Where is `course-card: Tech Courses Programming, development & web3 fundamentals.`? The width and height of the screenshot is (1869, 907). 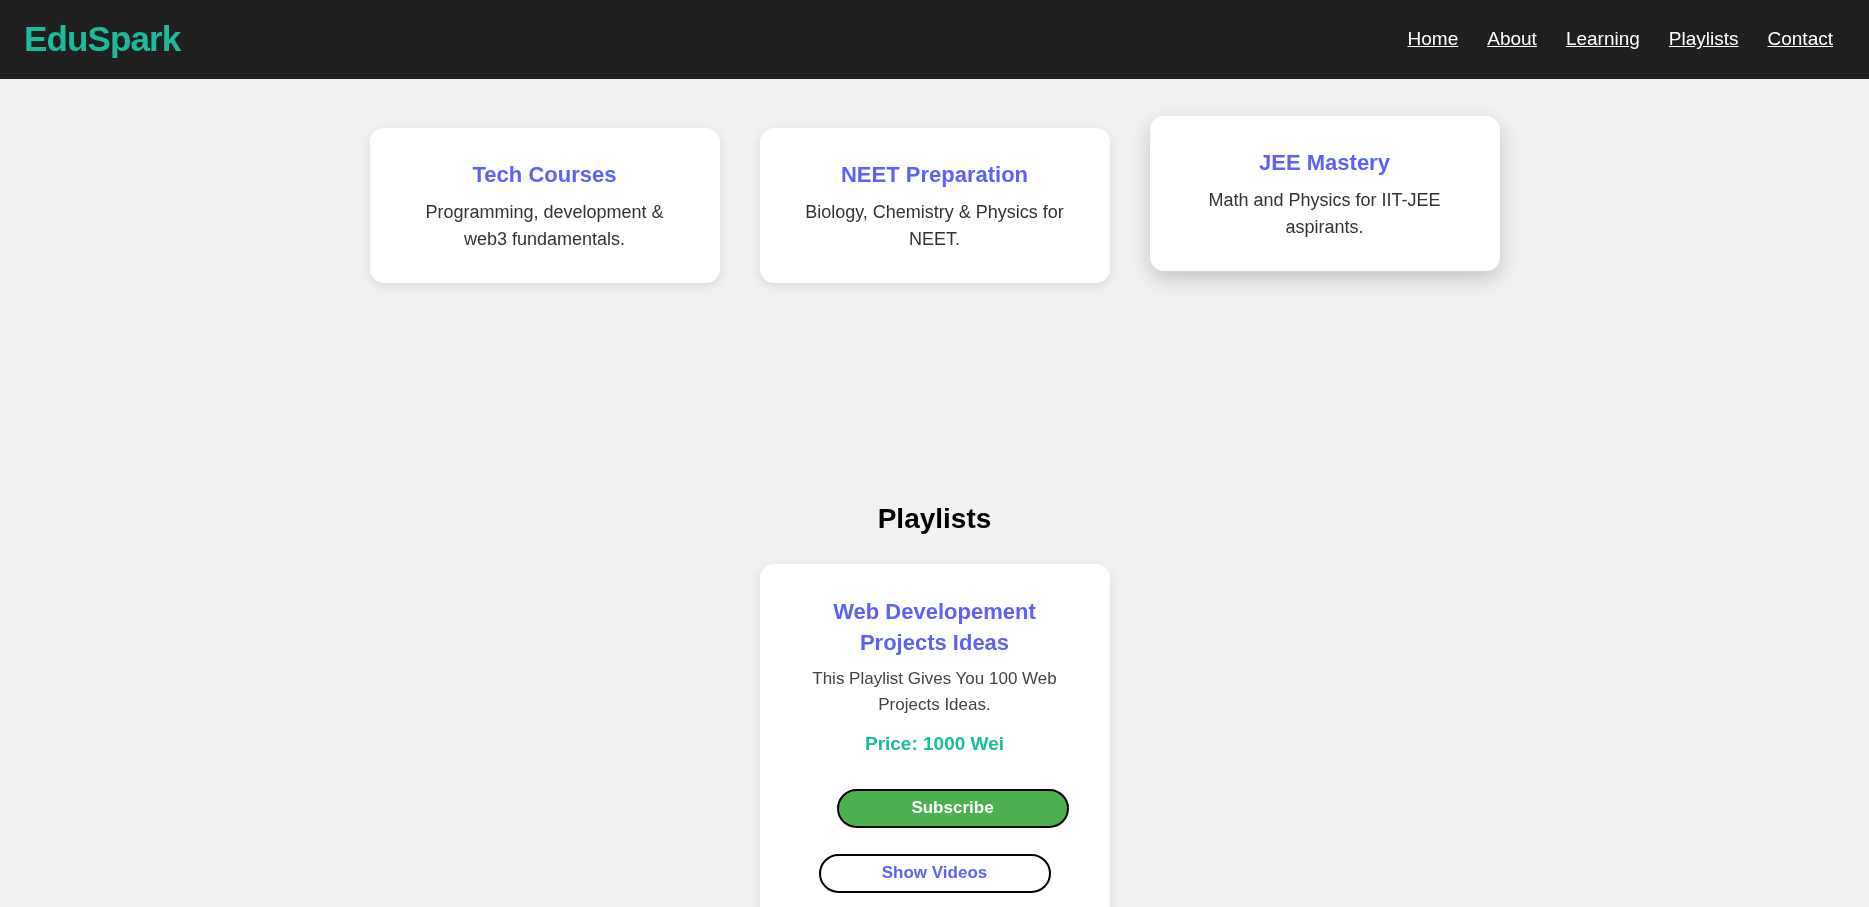 course-card: Tech Courses Programming, development & web3 fundamentals. is located at coordinates (544, 205).